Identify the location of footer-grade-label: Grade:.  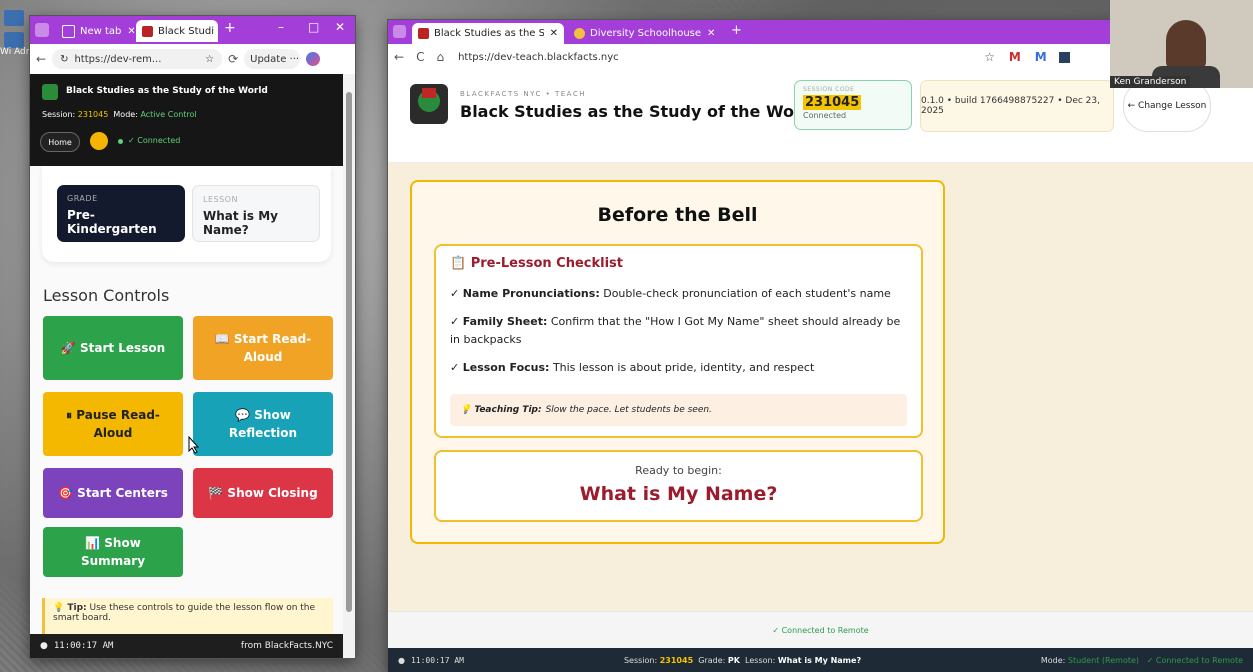
(712, 660).